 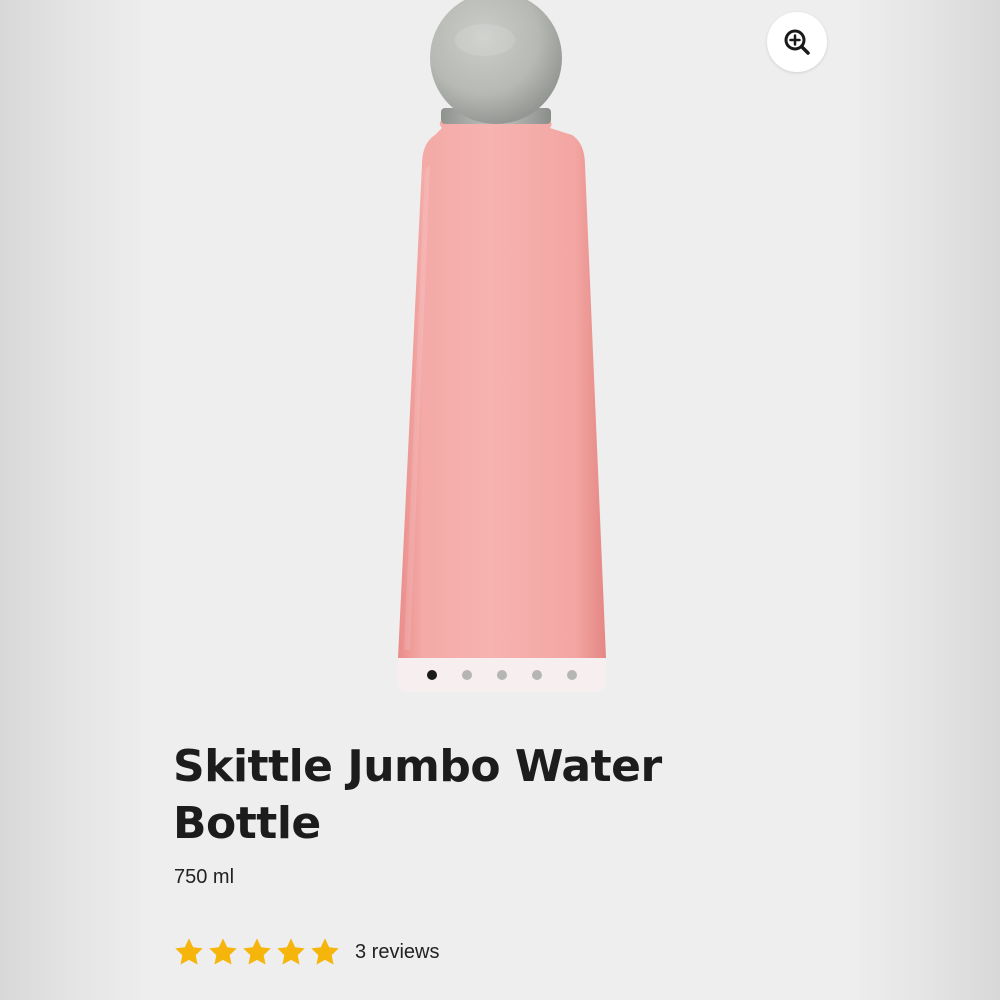 I want to click on image-carousel-dots, so click(x=502, y=675).